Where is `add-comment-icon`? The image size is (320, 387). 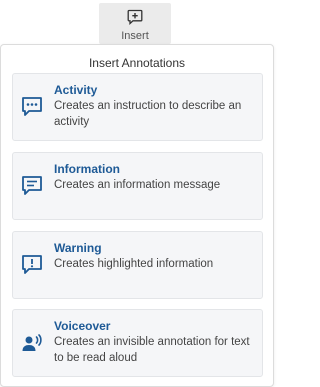 add-comment-icon is located at coordinates (135, 17).